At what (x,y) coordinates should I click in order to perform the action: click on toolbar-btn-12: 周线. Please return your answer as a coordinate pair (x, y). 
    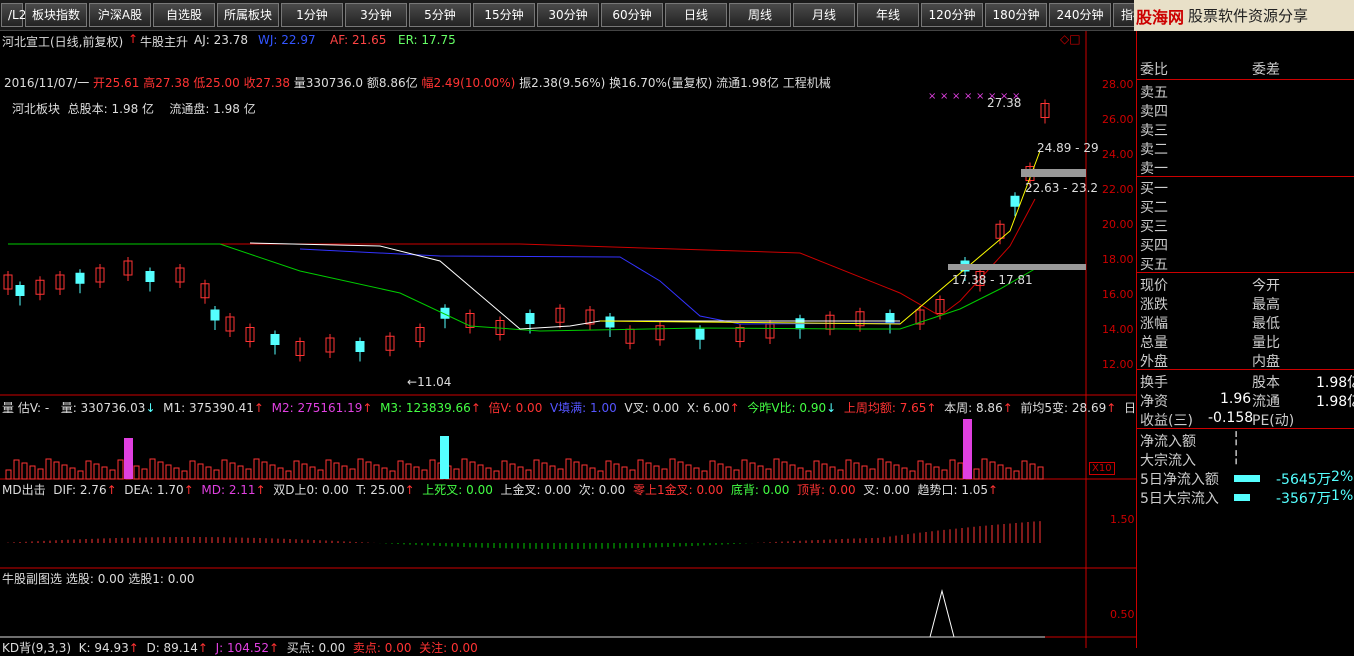
    Looking at the image, I should click on (760, 15).